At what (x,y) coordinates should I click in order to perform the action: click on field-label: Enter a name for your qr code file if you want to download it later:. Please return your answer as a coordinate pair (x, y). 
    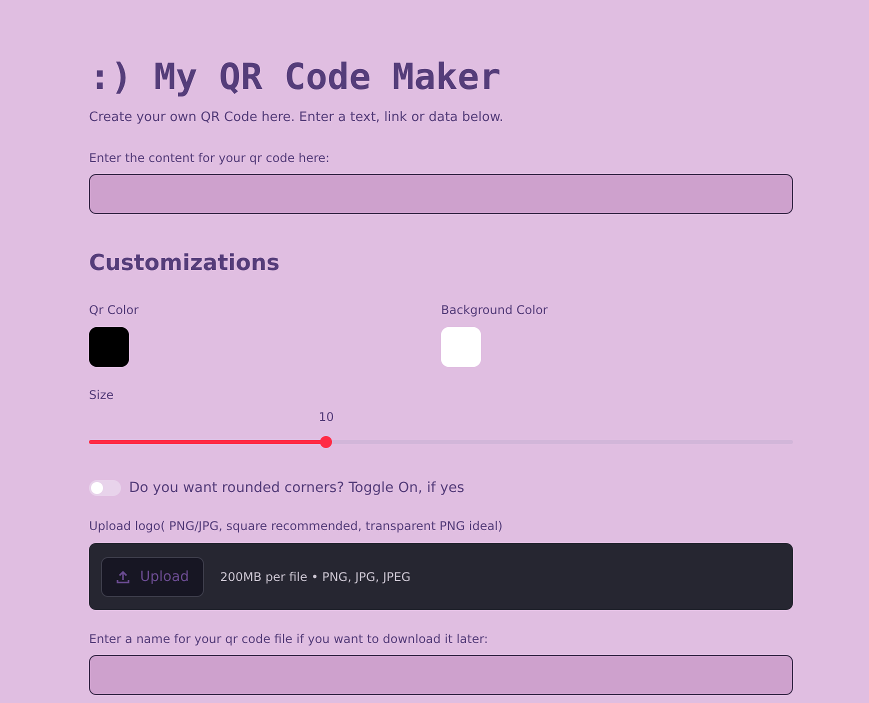
    Looking at the image, I should click on (288, 639).